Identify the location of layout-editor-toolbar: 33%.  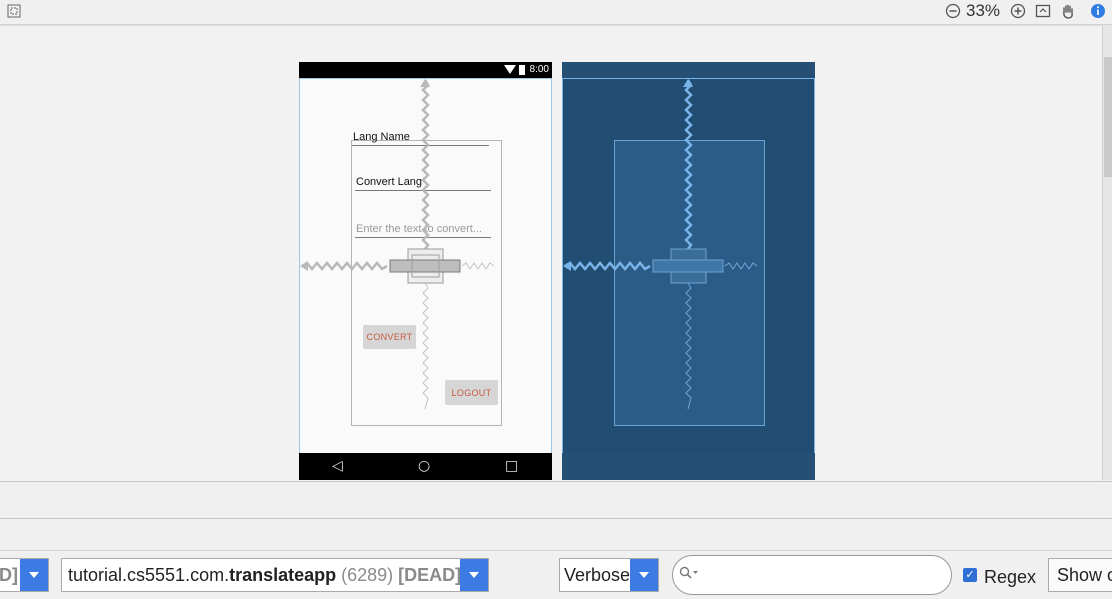
(556, 12).